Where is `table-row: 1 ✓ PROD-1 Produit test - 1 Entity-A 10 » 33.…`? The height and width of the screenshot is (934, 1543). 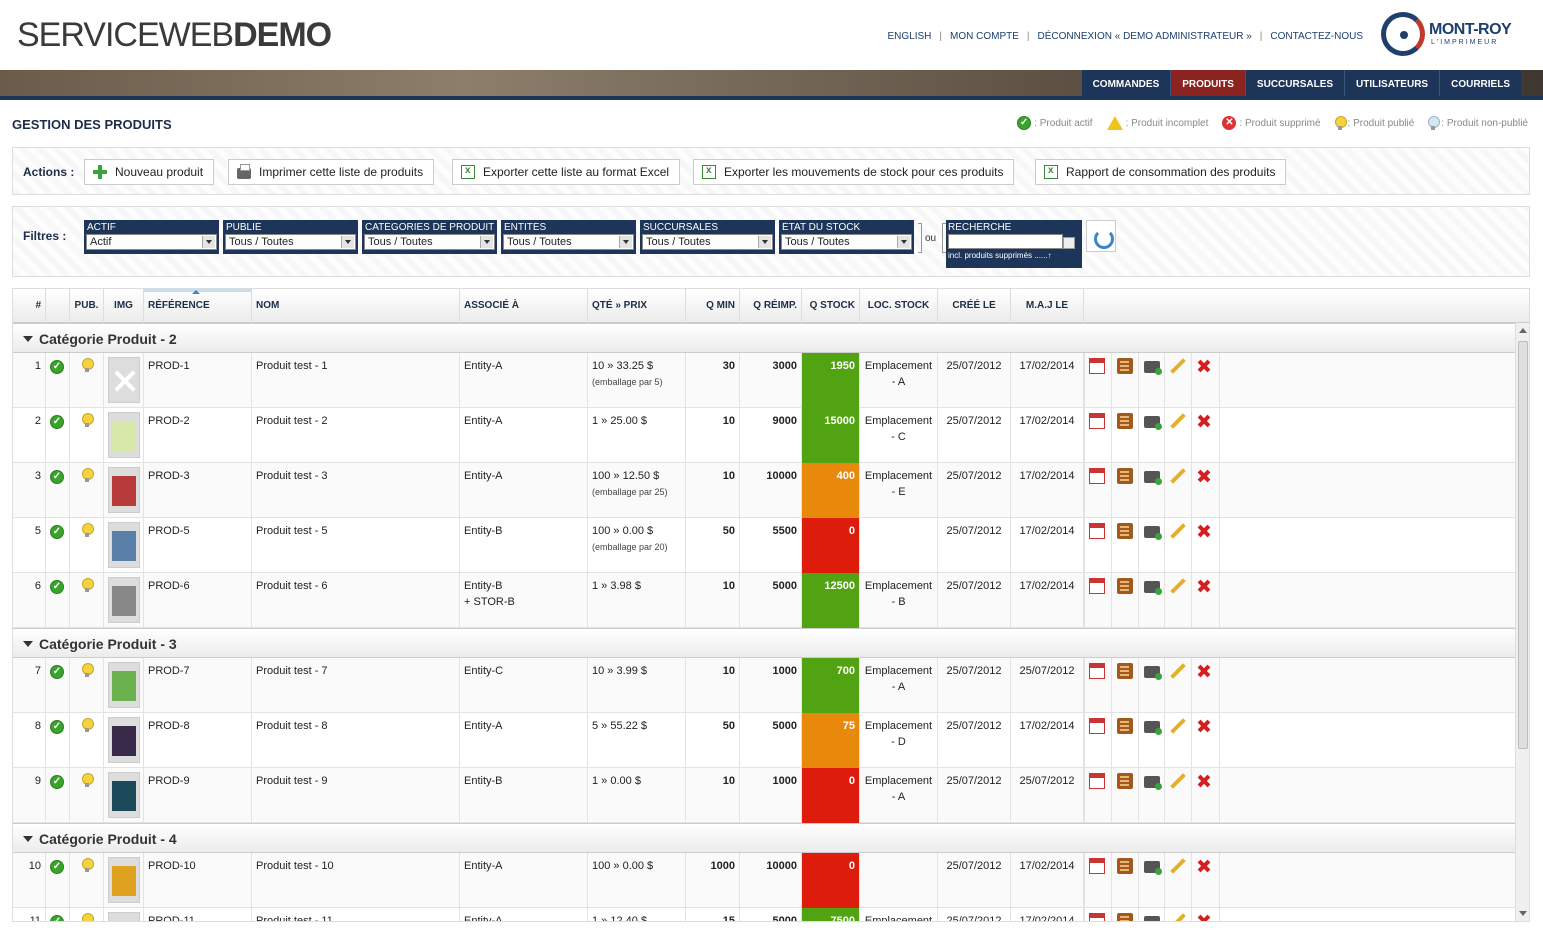 table-row: 1 ✓ PROD-1 Produit test - 1 Entity-A 10 » 33.… is located at coordinates (764, 380).